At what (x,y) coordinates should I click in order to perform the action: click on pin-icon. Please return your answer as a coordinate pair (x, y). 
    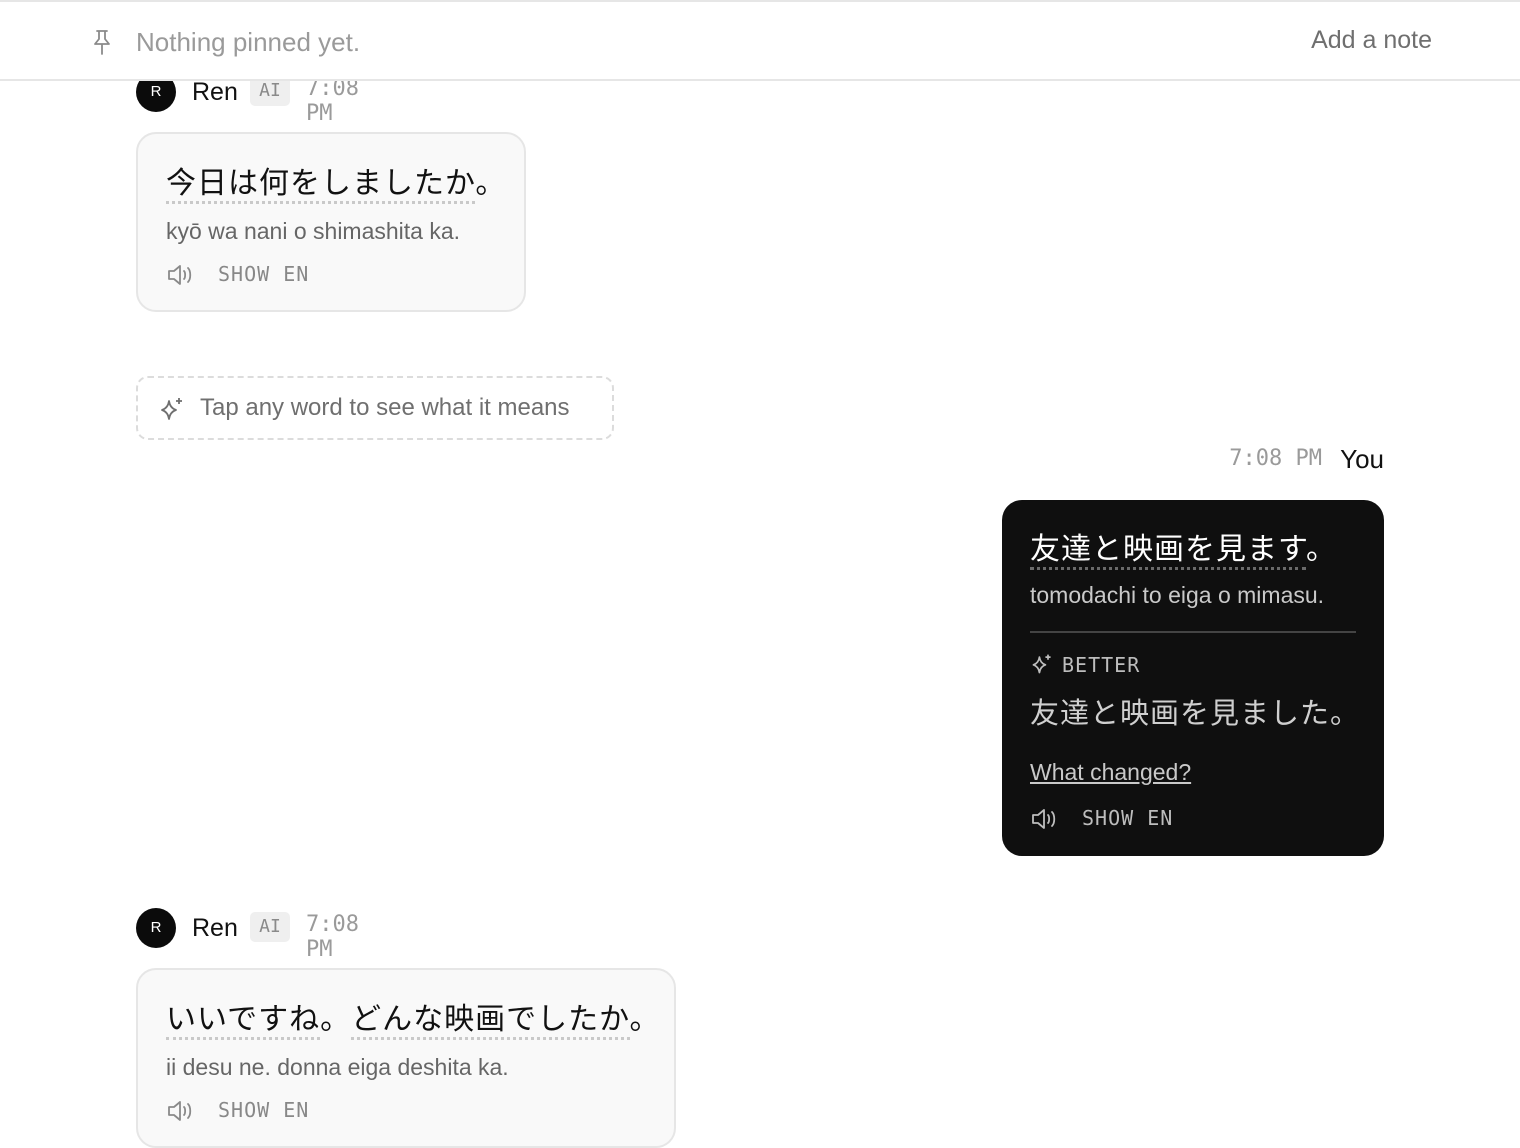
    Looking at the image, I should click on (102, 42).